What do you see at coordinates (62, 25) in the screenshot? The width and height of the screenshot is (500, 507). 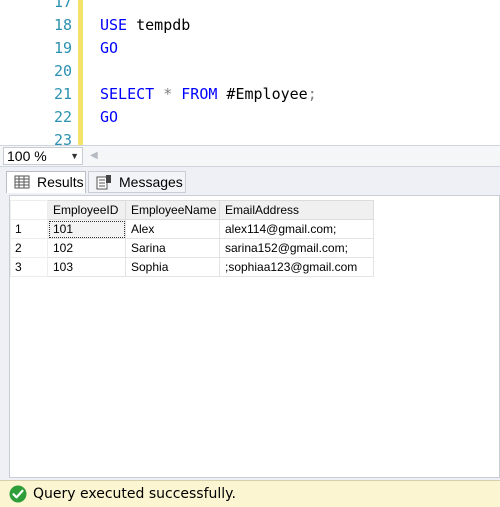 I see `line-number: 18` at bounding box center [62, 25].